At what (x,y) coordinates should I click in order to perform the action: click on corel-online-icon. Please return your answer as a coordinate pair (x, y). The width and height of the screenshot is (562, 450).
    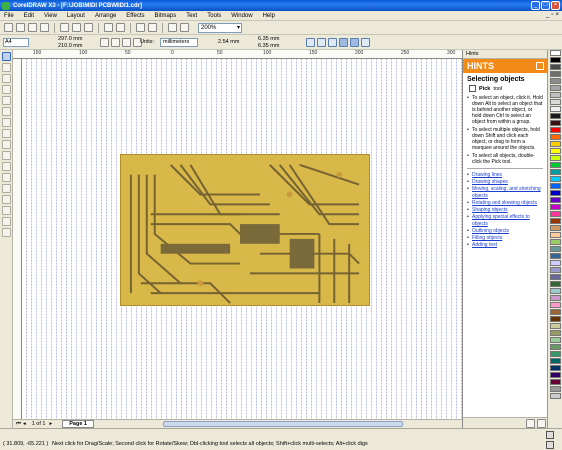
    Looking at the image, I should click on (184, 27).